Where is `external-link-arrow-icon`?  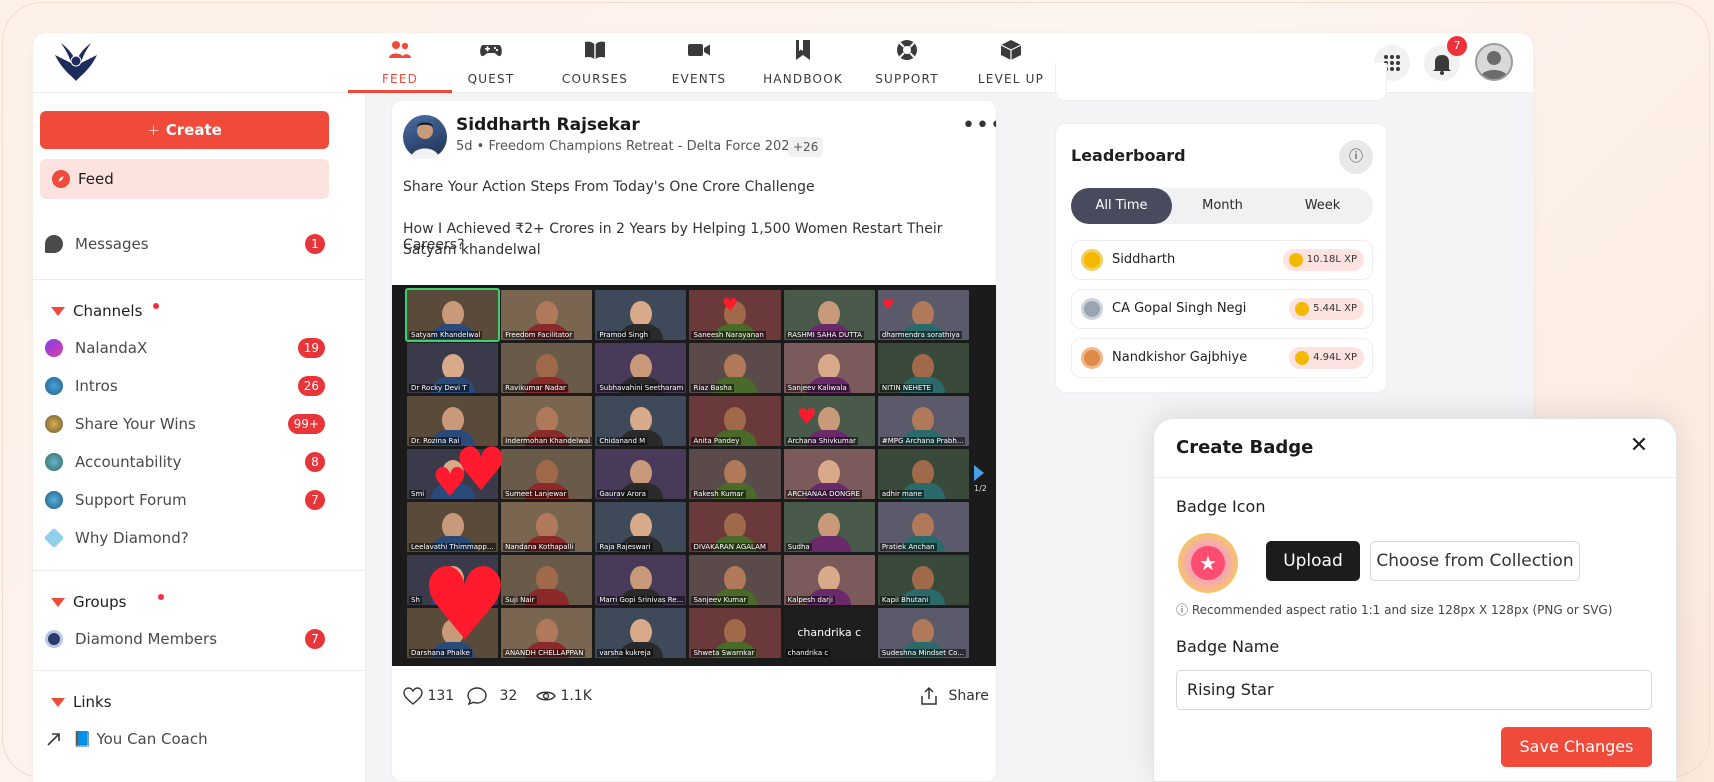 external-link-arrow-icon is located at coordinates (53, 739).